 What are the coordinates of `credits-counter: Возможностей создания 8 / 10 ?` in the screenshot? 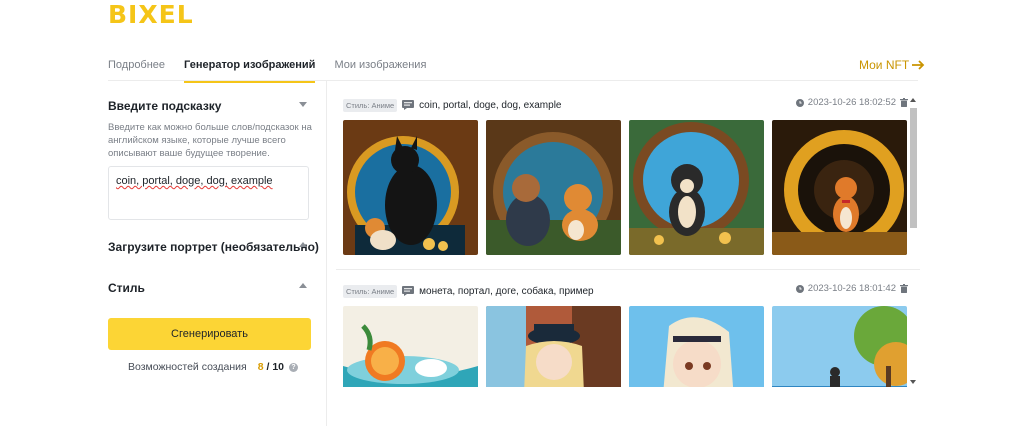 It's located at (213, 367).